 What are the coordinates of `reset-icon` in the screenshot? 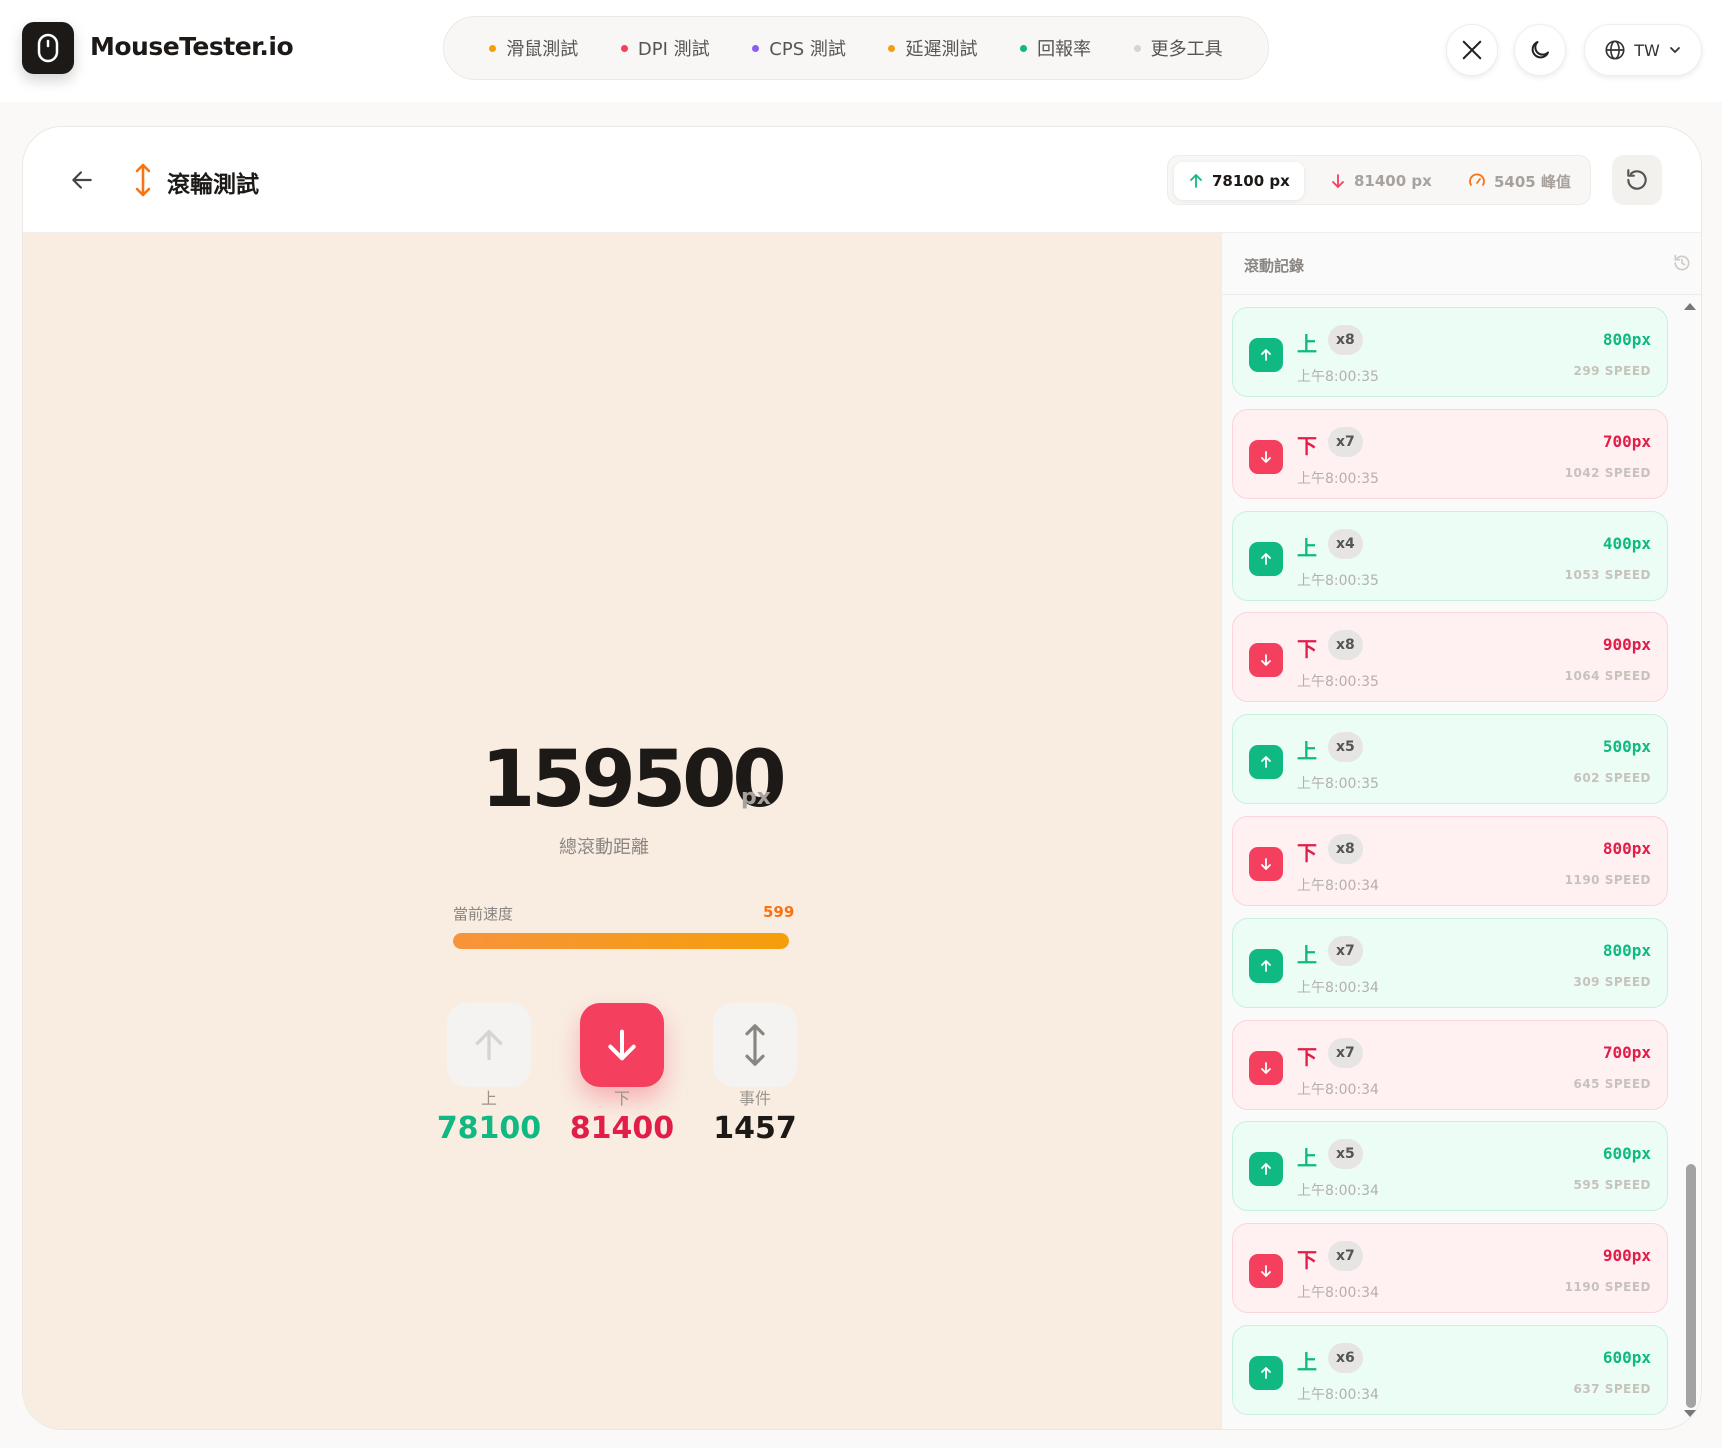 It's located at (1637, 179).